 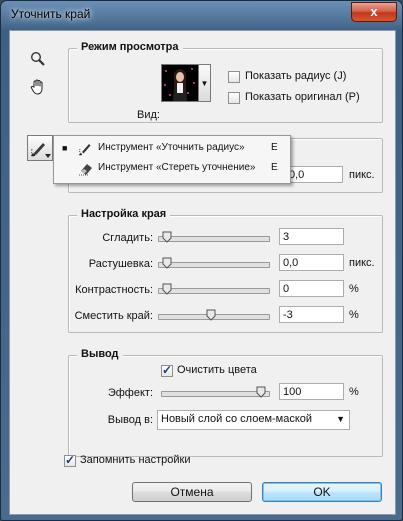 I want to click on output-to-select: Новый слой со слоем-маской ▼, so click(x=253, y=420).